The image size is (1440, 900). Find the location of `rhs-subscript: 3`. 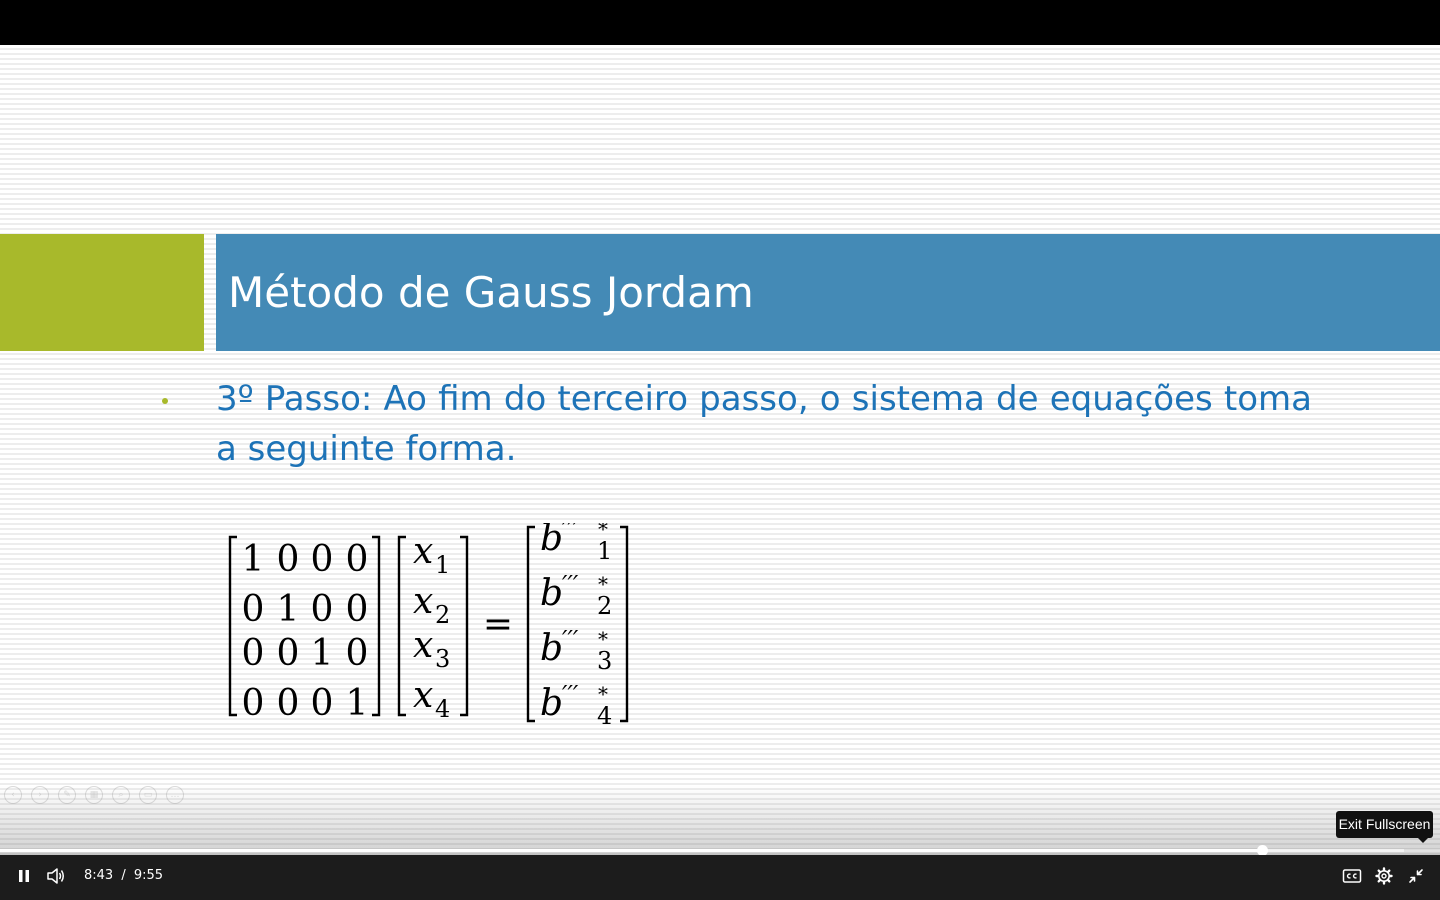

rhs-subscript: 3 is located at coordinates (604, 661).